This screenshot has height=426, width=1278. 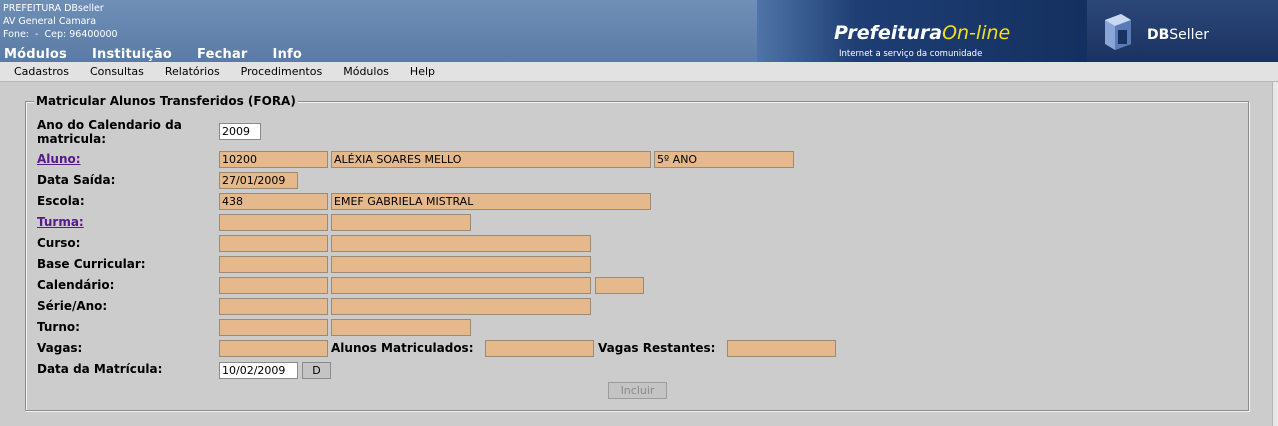 What do you see at coordinates (273, 264) in the screenshot?
I see `base-code-field` at bounding box center [273, 264].